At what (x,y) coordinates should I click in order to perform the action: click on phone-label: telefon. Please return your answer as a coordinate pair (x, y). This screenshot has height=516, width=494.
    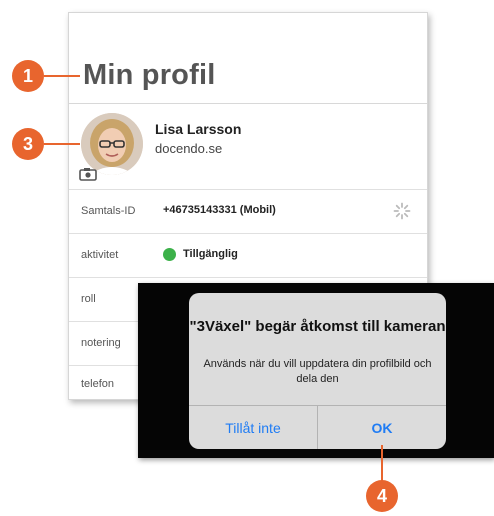
    Looking at the image, I should click on (98, 384).